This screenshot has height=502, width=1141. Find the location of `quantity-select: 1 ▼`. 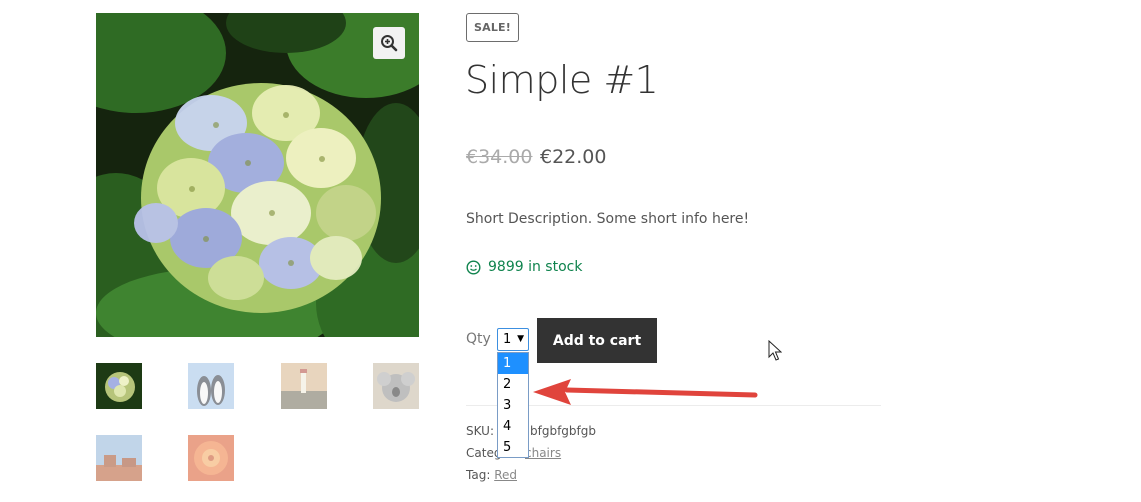

quantity-select: 1 ▼ is located at coordinates (513, 339).